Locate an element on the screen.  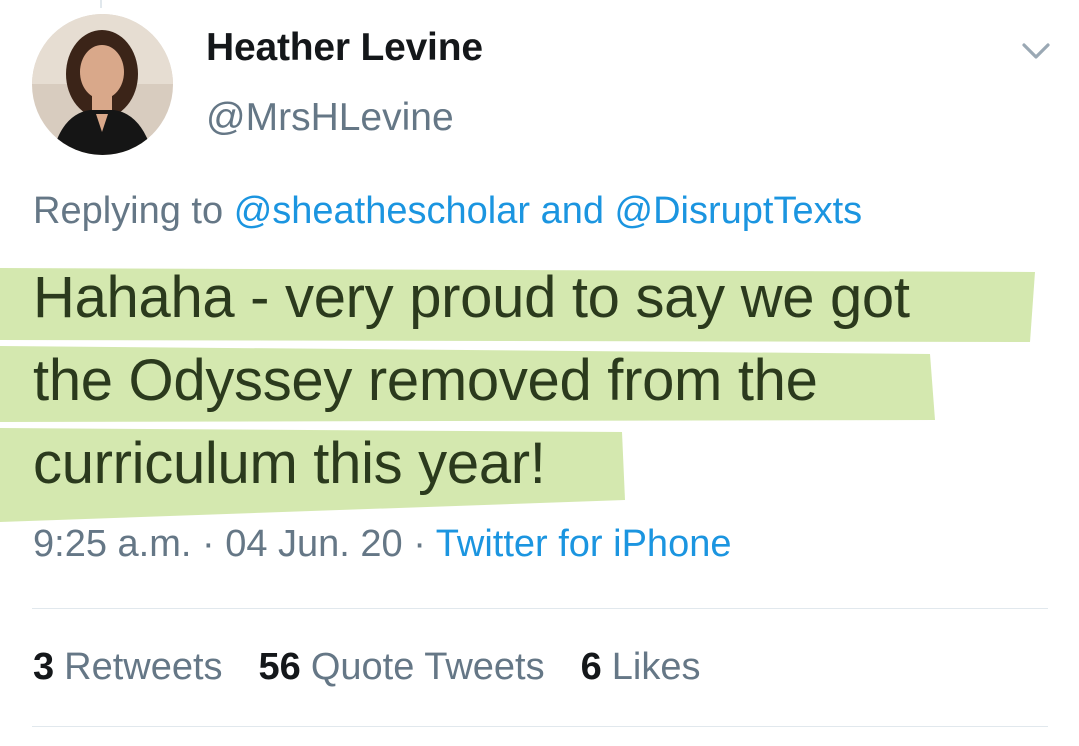
likes-stat: 6 Likes is located at coordinates (641, 667).